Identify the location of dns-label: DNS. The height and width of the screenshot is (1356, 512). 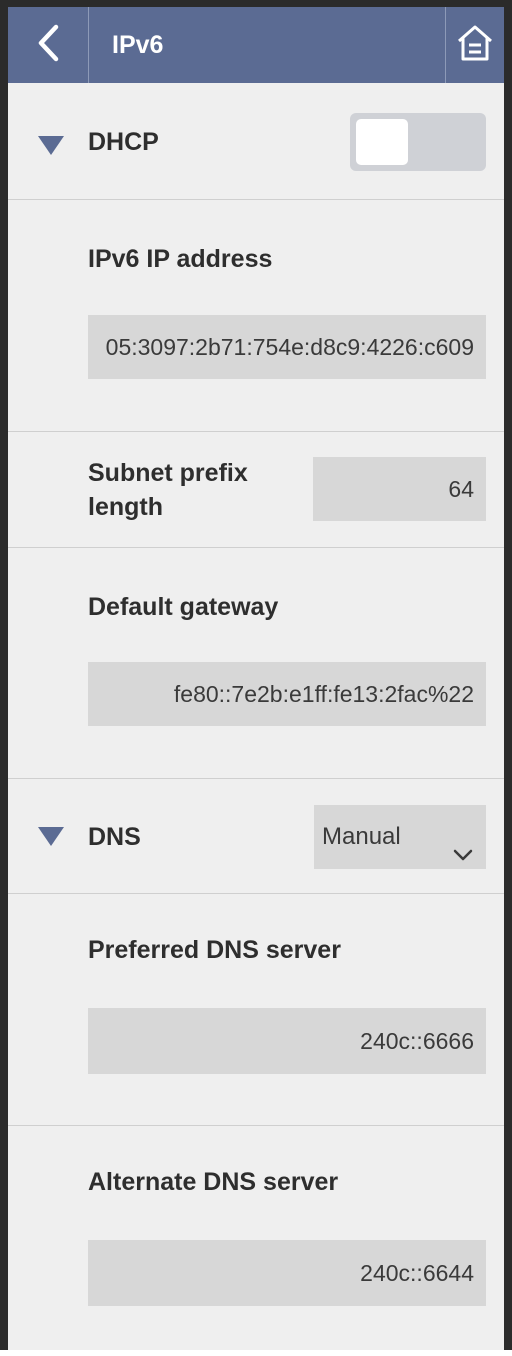
(114, 837).